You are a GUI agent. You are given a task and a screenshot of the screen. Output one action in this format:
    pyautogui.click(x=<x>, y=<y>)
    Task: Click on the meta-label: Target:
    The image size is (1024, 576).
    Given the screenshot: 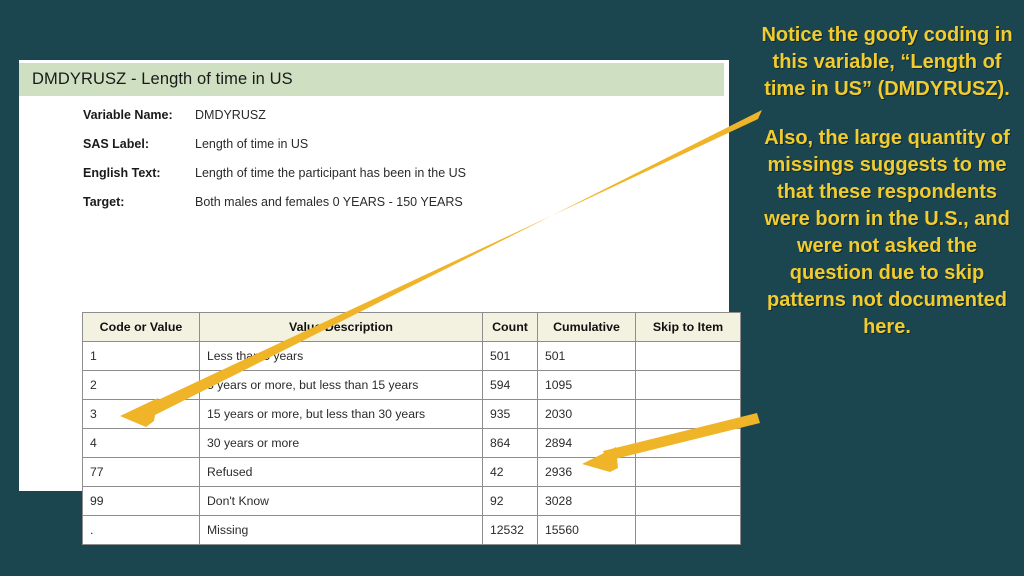 What is the action you would take?
    pyautogui.click(x=104, y=202)
    